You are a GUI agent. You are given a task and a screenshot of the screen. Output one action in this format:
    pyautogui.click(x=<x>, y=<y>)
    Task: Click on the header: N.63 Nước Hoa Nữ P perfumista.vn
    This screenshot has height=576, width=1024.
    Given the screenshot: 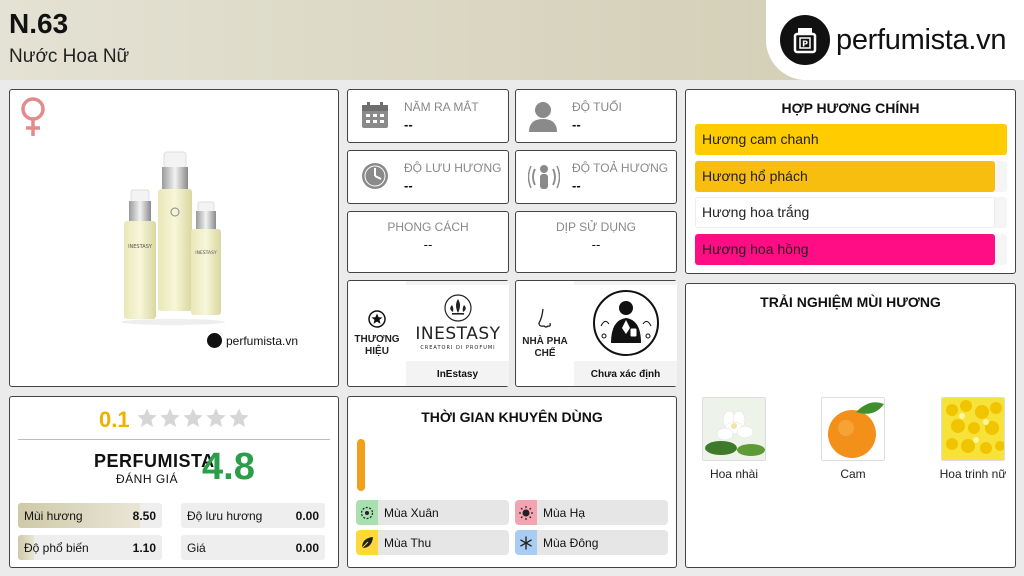 What is the action you would take?
    pyautogui.click(x=512, y=40)
    